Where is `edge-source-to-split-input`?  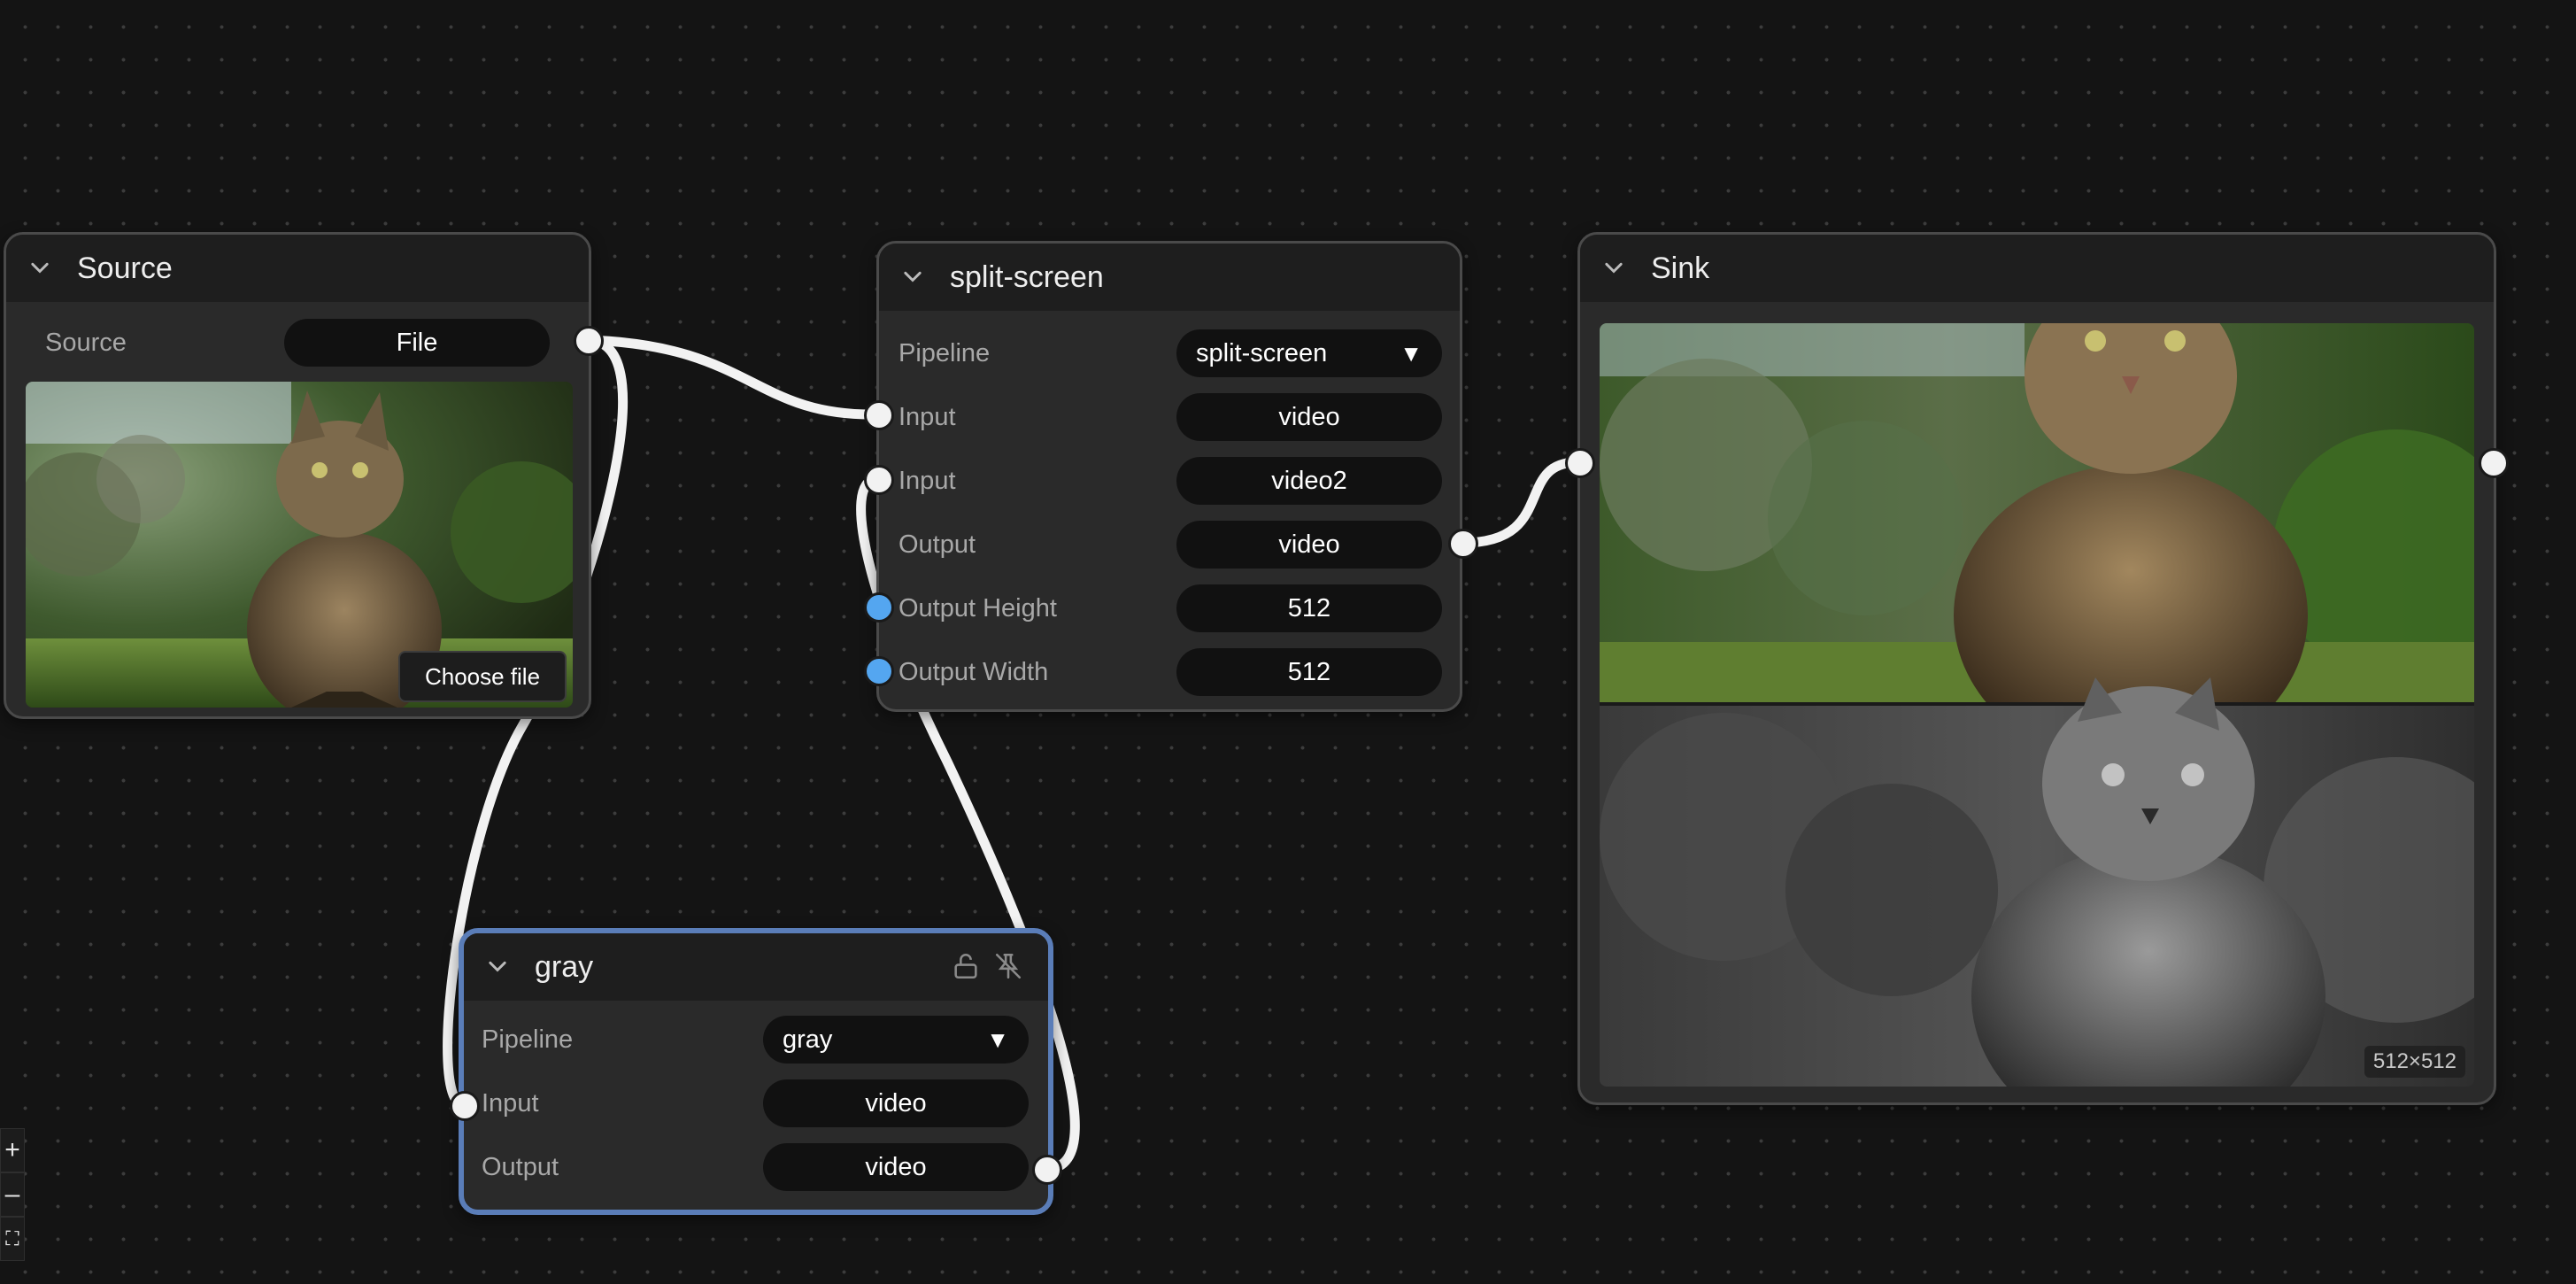
edge-source-to-split-input is located at coordinates (732, 378).